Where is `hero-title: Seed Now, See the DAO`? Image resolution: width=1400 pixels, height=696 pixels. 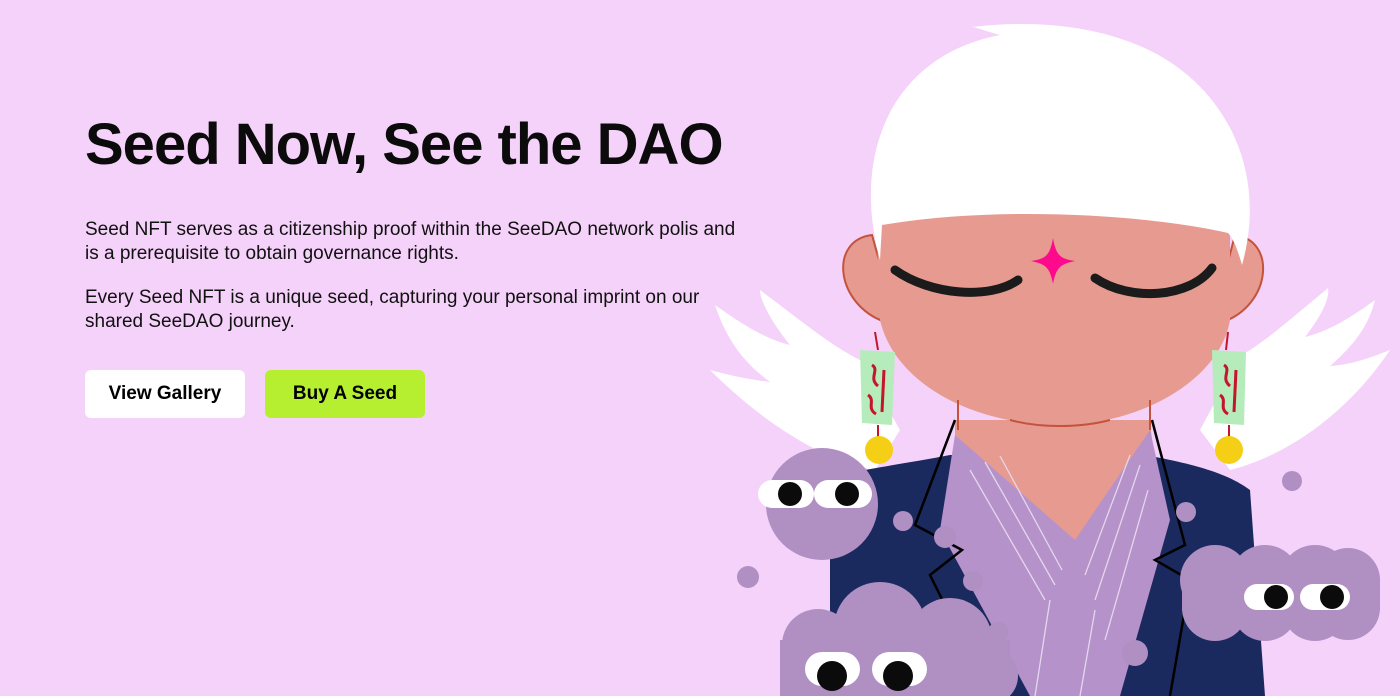 hero-title: Seed Now, See the DAO is located at coordinates (404, 144).